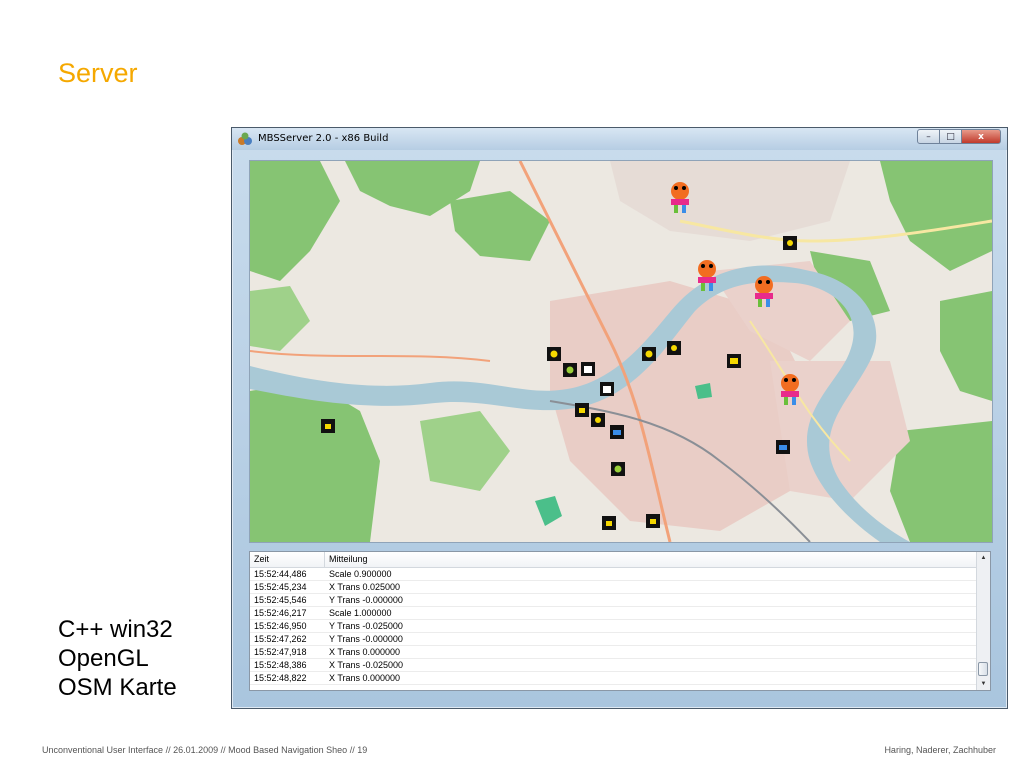 The image size is (1024, 768). Describe the element at coordinates (613, 574) in the screenshot. I see `table-row: 15:52:44,486 Scale 0.900000` at that location.